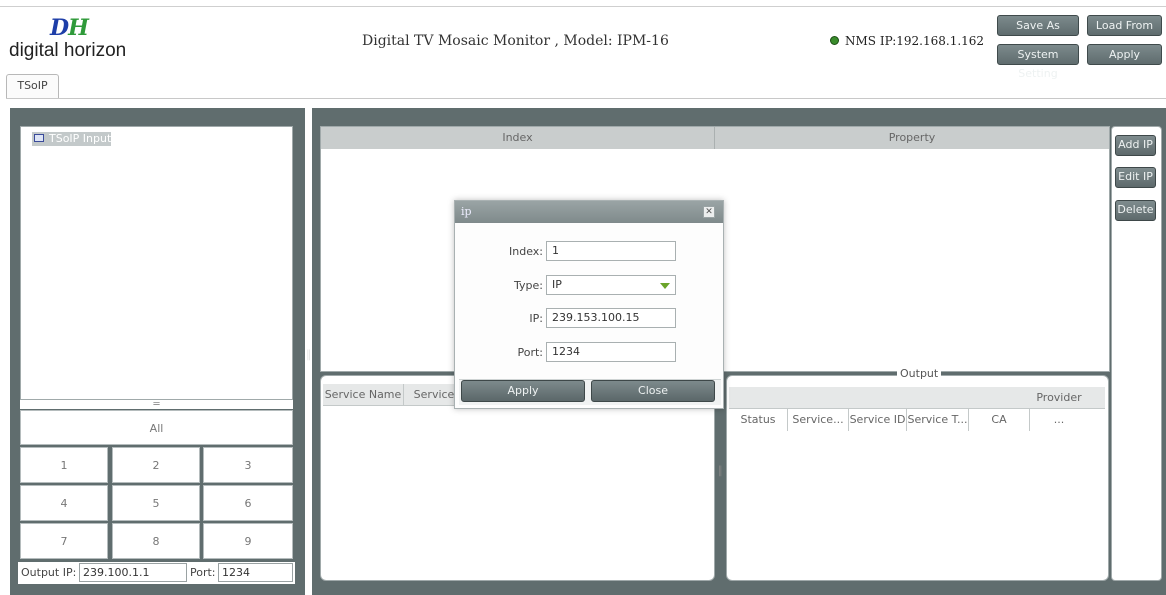 The image size is (1166, 595). I want to click on chevron-down-icon, so click(665, 286).